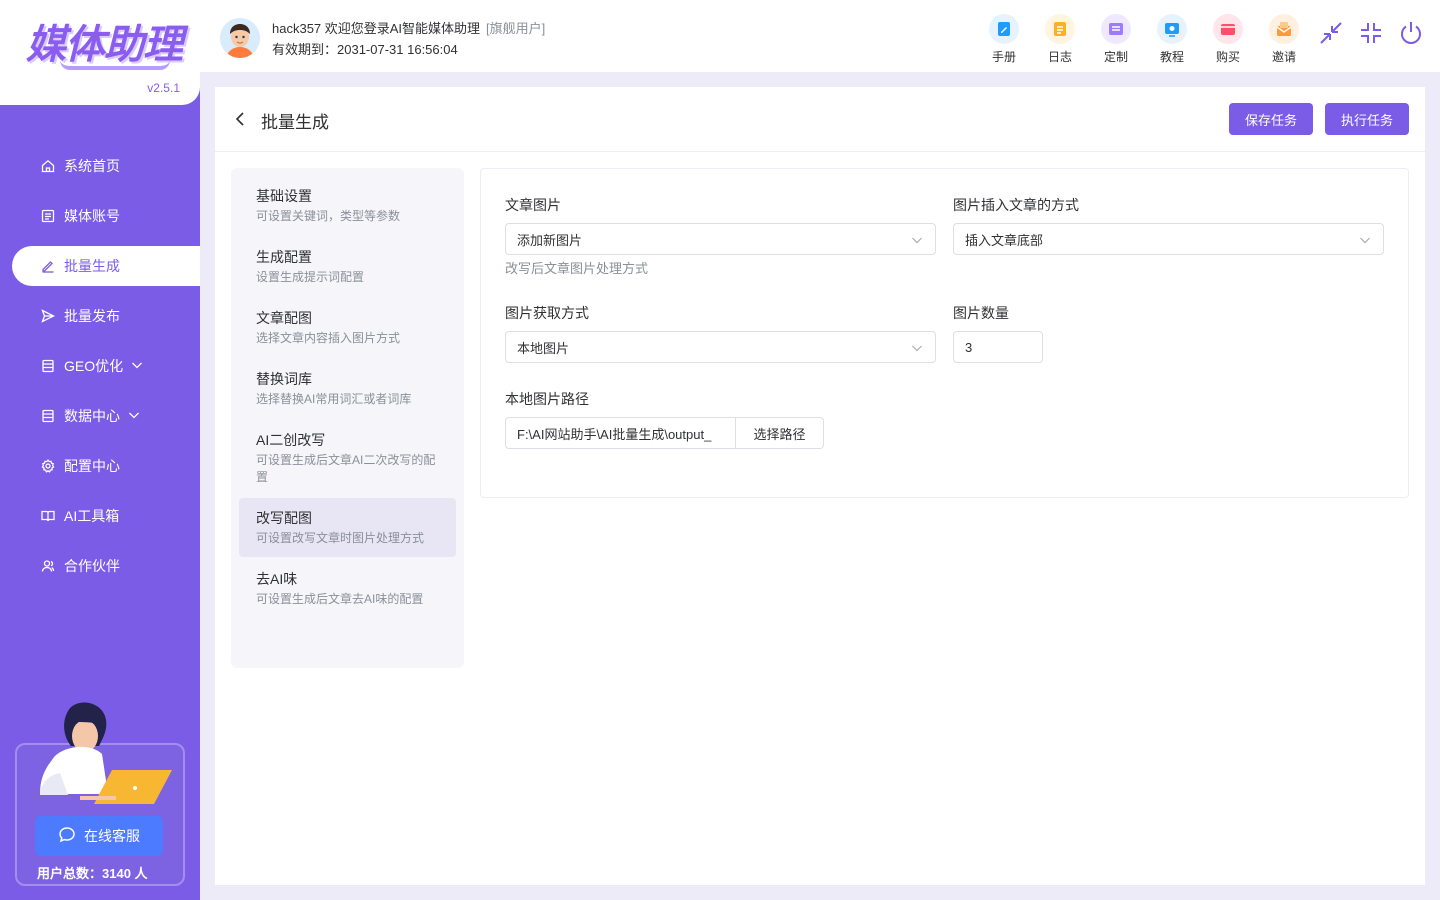  I want to click on send-icon, so click(48, 316).